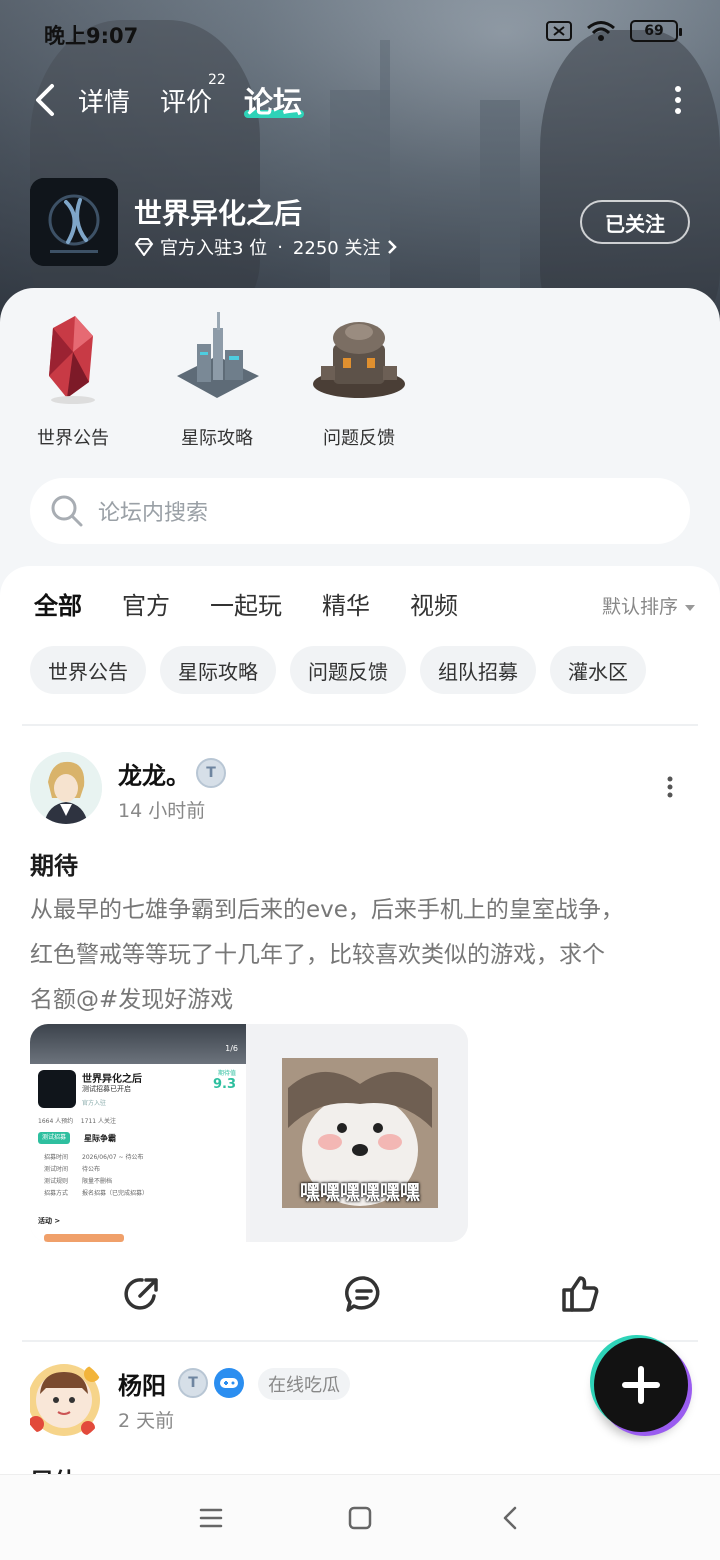 This screenshot has height=1560, width=720. I want to click on status-time: 晚上9:07, so click(91, 36).